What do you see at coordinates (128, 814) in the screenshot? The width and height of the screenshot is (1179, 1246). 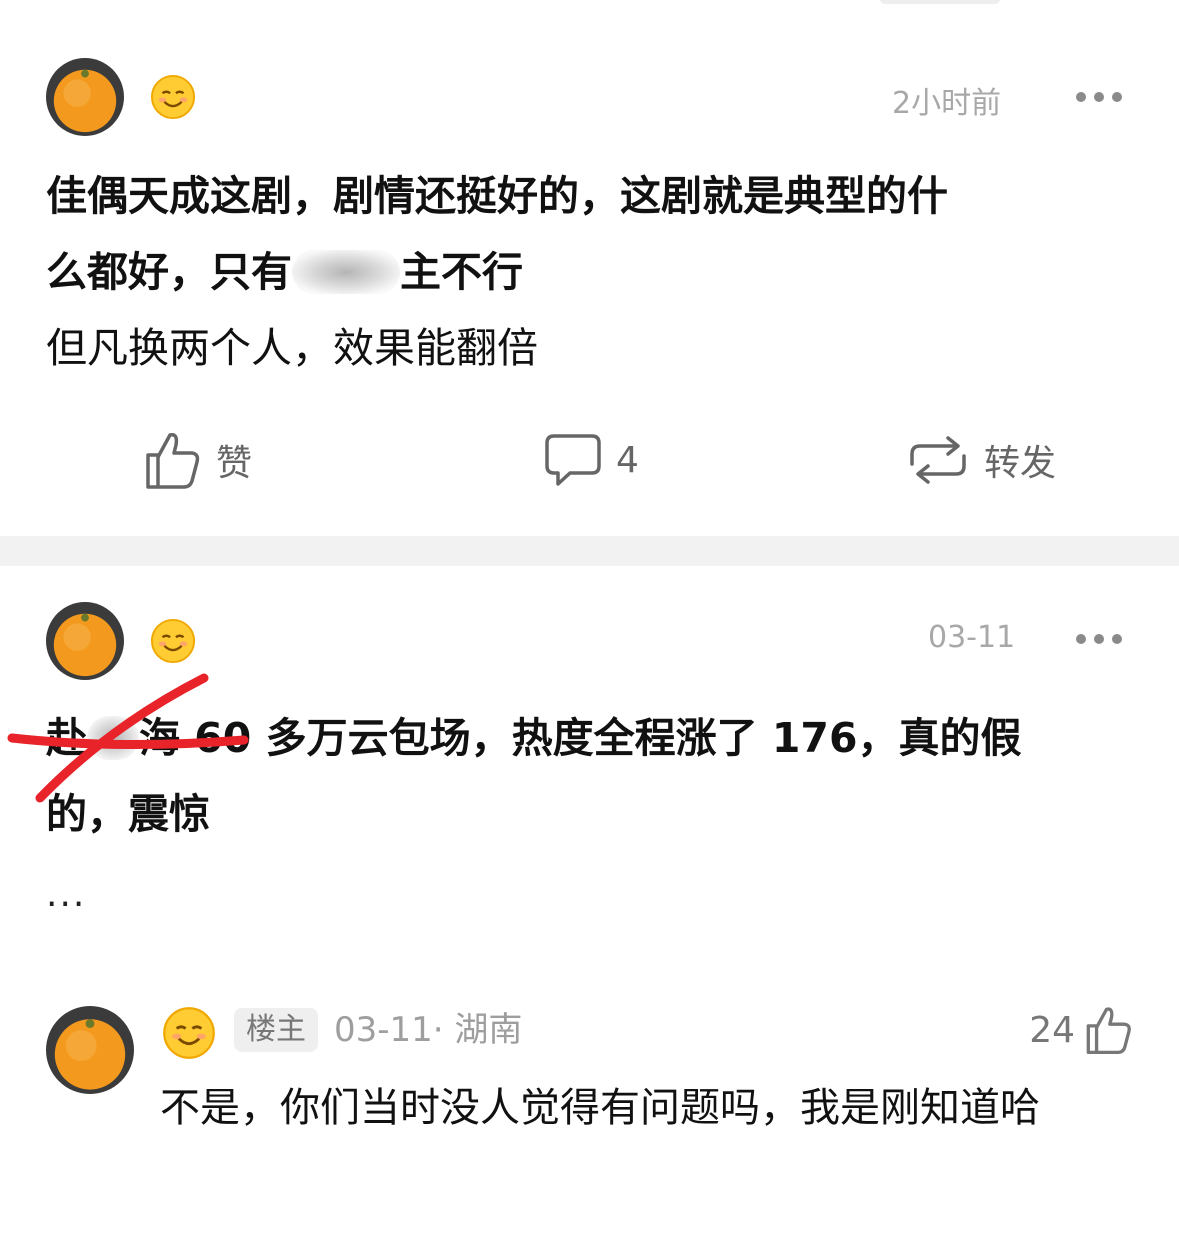 I see `content-line: 的，震惊` at bounding box center [128, 814].